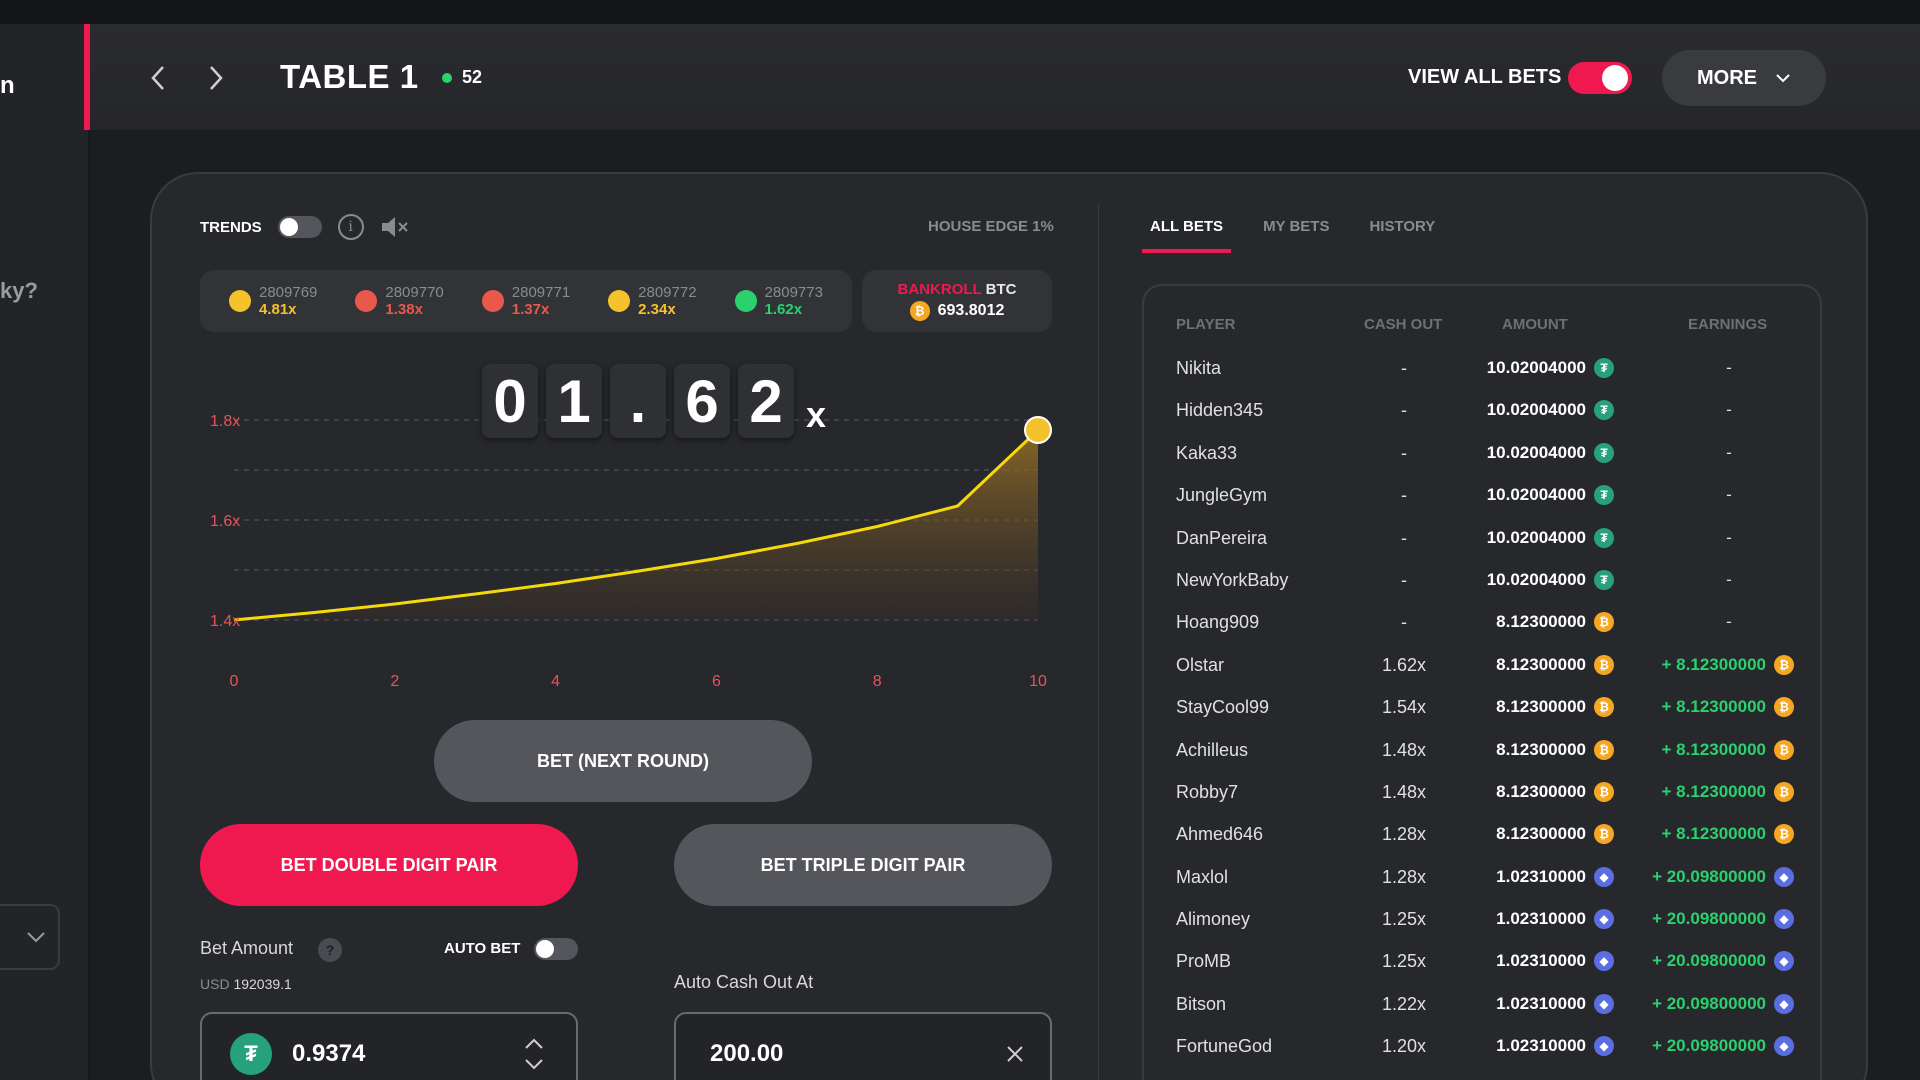  I want to click on table-row: Bitson 1.22x 1.02310000 ◆ + 20.09800000 ◆, so click(1482, 1005).